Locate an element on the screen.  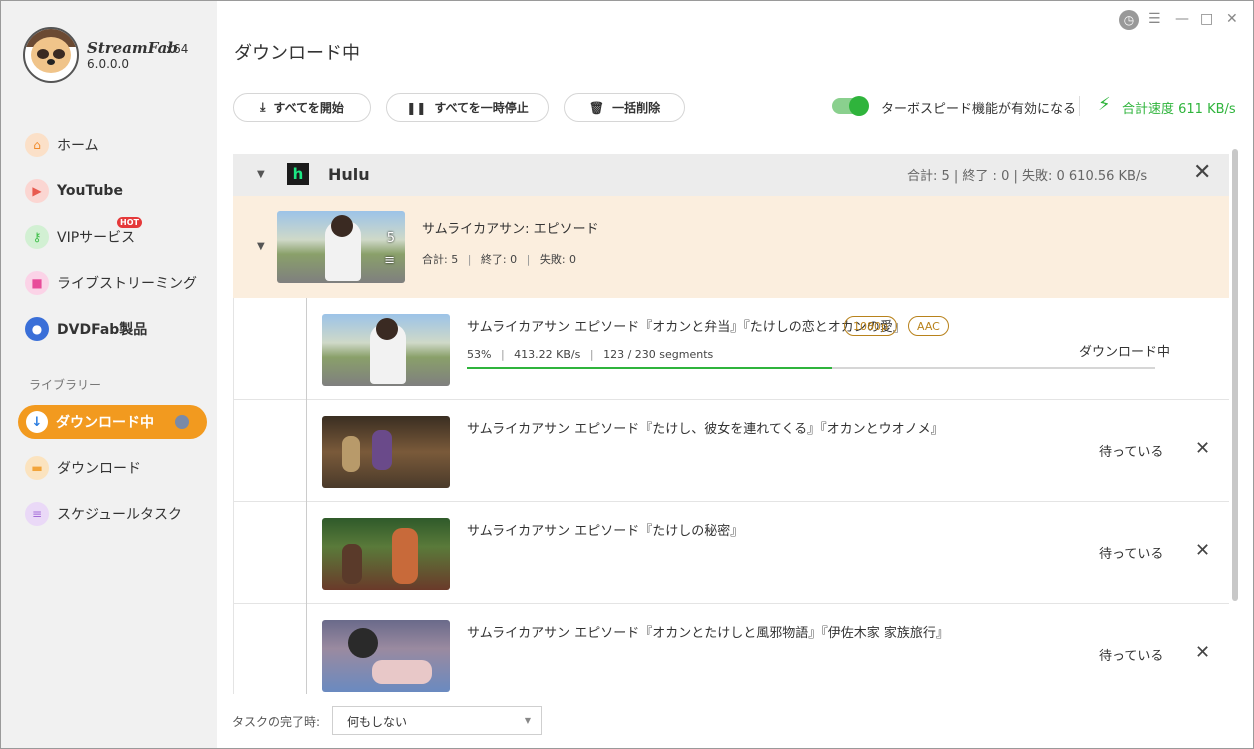
home-icon: ⌂ is located at coordinates (37, 145).